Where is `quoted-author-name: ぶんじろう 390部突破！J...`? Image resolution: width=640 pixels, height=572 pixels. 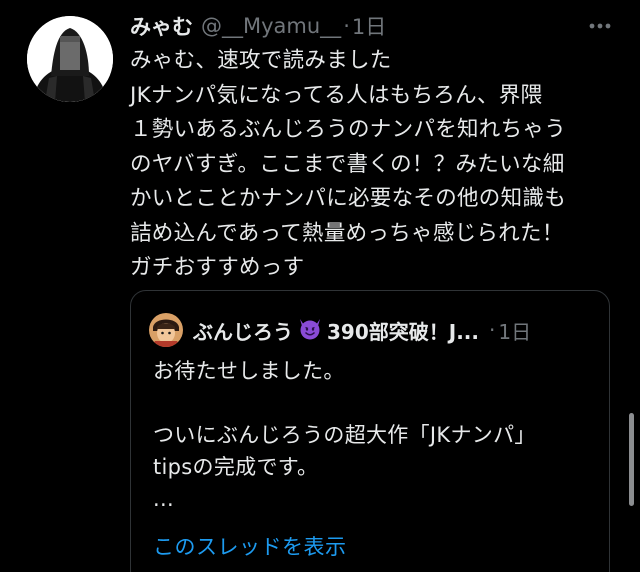
quoted-author-name: ぶんじろう 390部突破！J... is located at coordinates (336, 330).